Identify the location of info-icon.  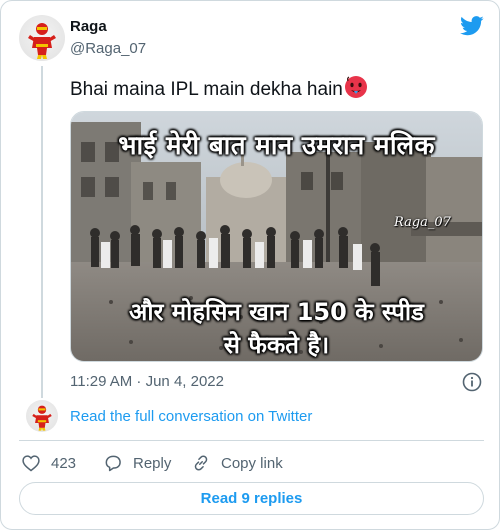
(472, 382).